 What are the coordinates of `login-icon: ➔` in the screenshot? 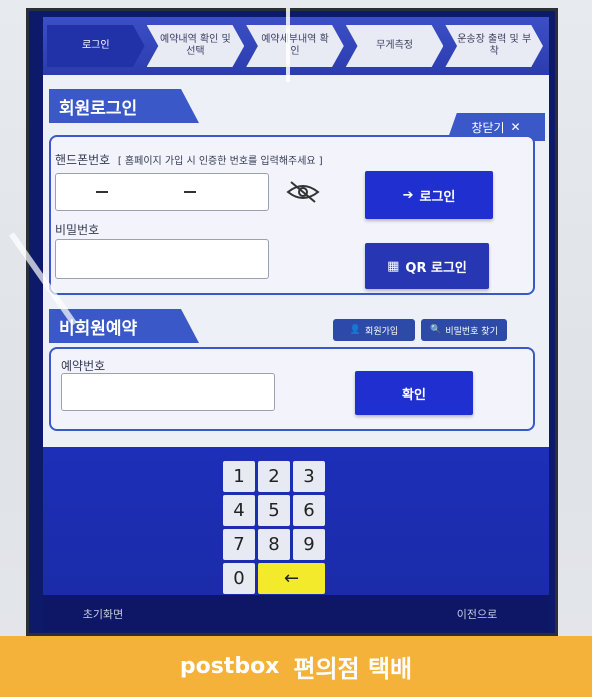 It's located at (408, 195).